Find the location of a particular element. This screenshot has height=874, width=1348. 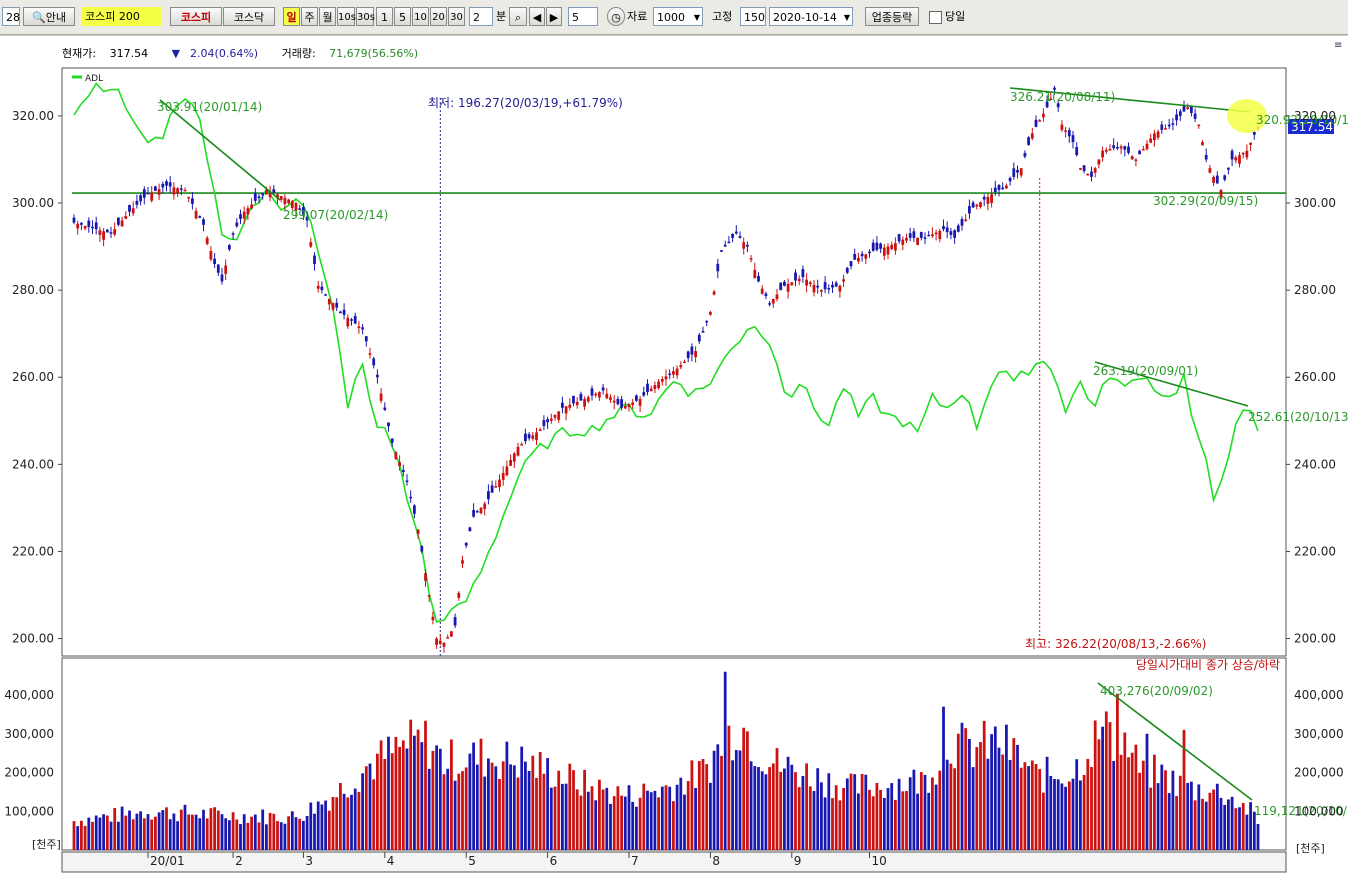

market-kosdaq-button: 코스닥 is located at coordinates (249, 16).